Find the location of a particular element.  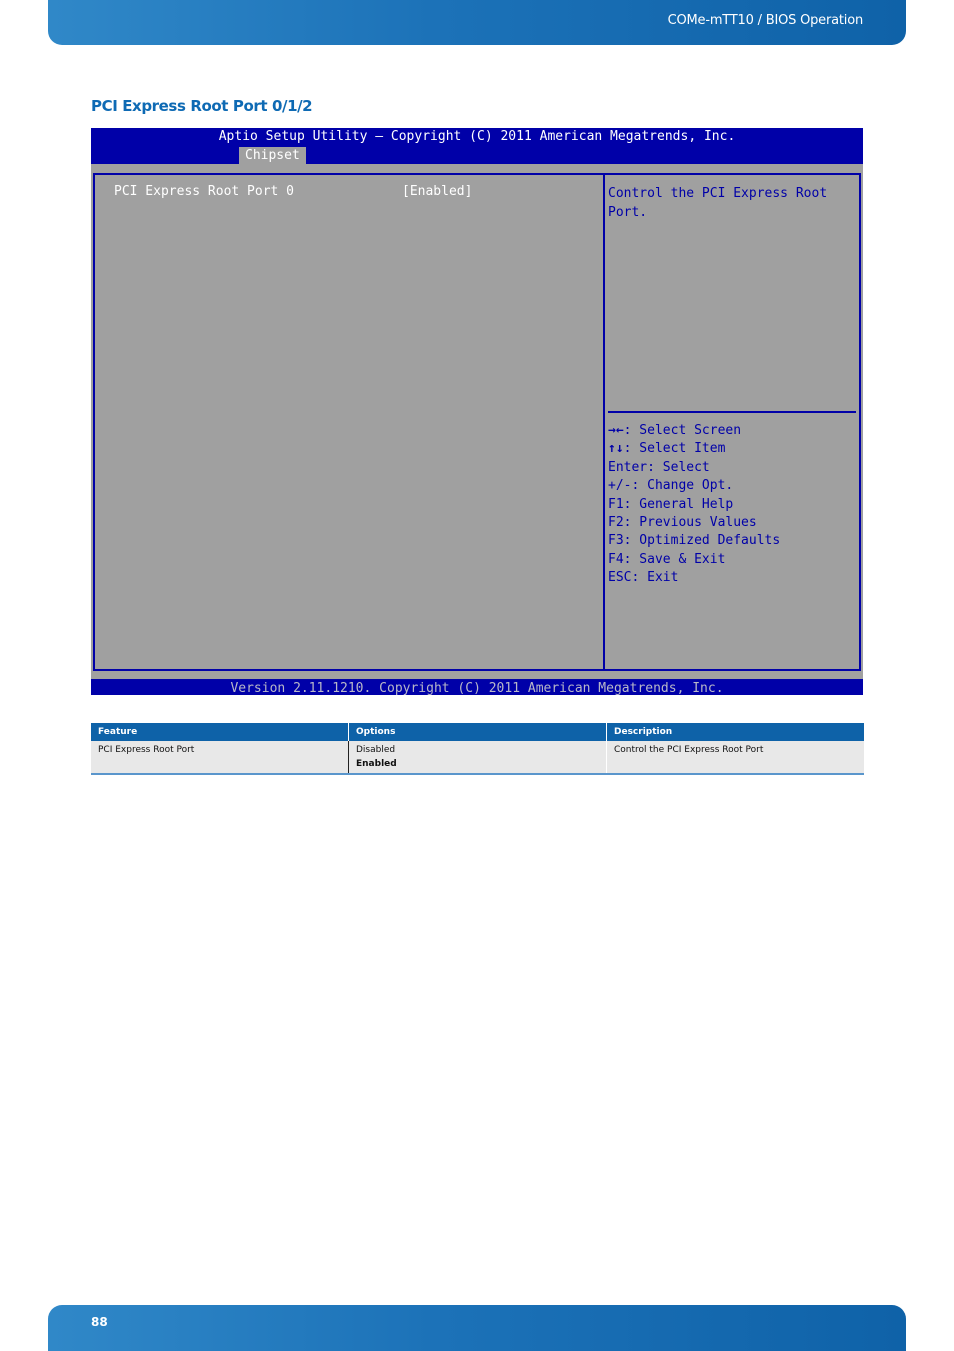

page-footer: 88 is located at coordinates (477, 1328).